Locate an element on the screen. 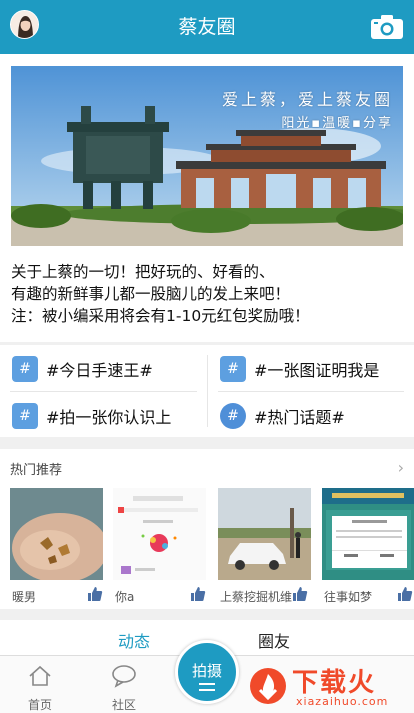 The height and width of the screenshot is (713, 414). banner-subtitle: 阳光▪温暖▪分享 is located at coordinates (337, 123).